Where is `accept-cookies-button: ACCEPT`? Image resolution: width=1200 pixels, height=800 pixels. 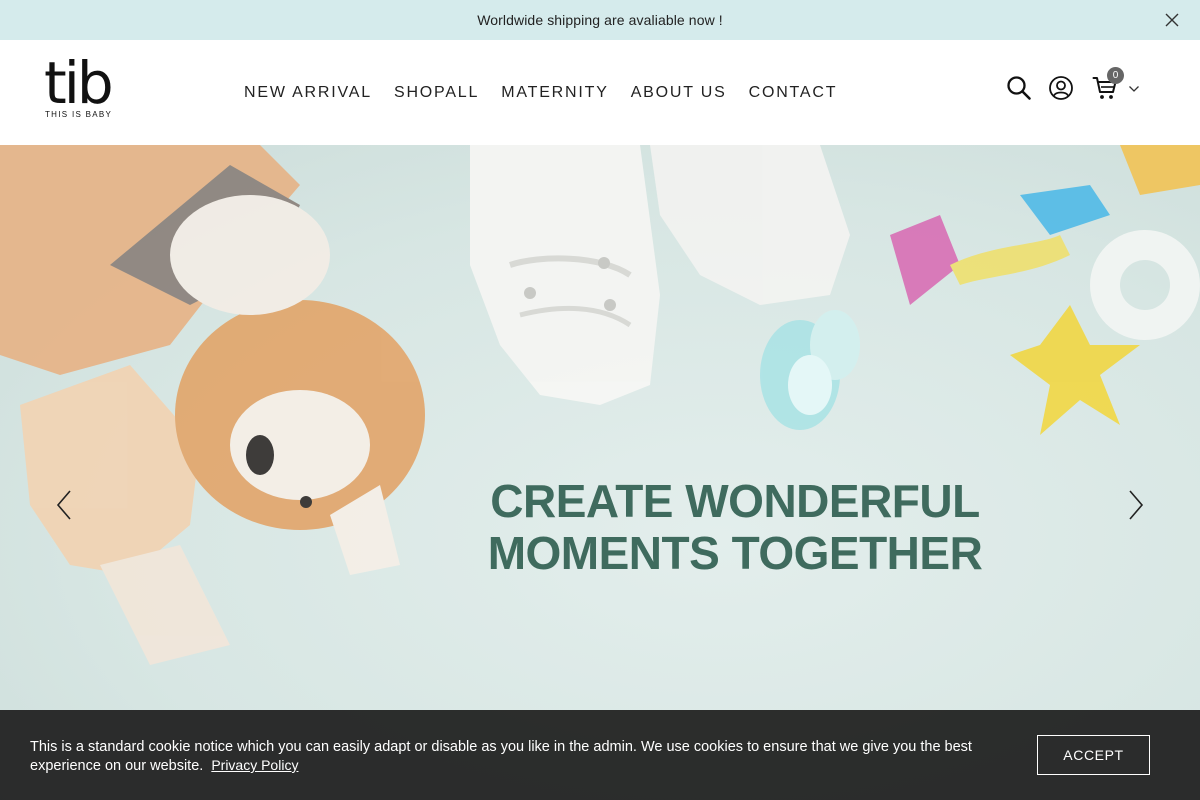
accept-cookies-button: ACCEPT is located at coordinates (1093, 755).